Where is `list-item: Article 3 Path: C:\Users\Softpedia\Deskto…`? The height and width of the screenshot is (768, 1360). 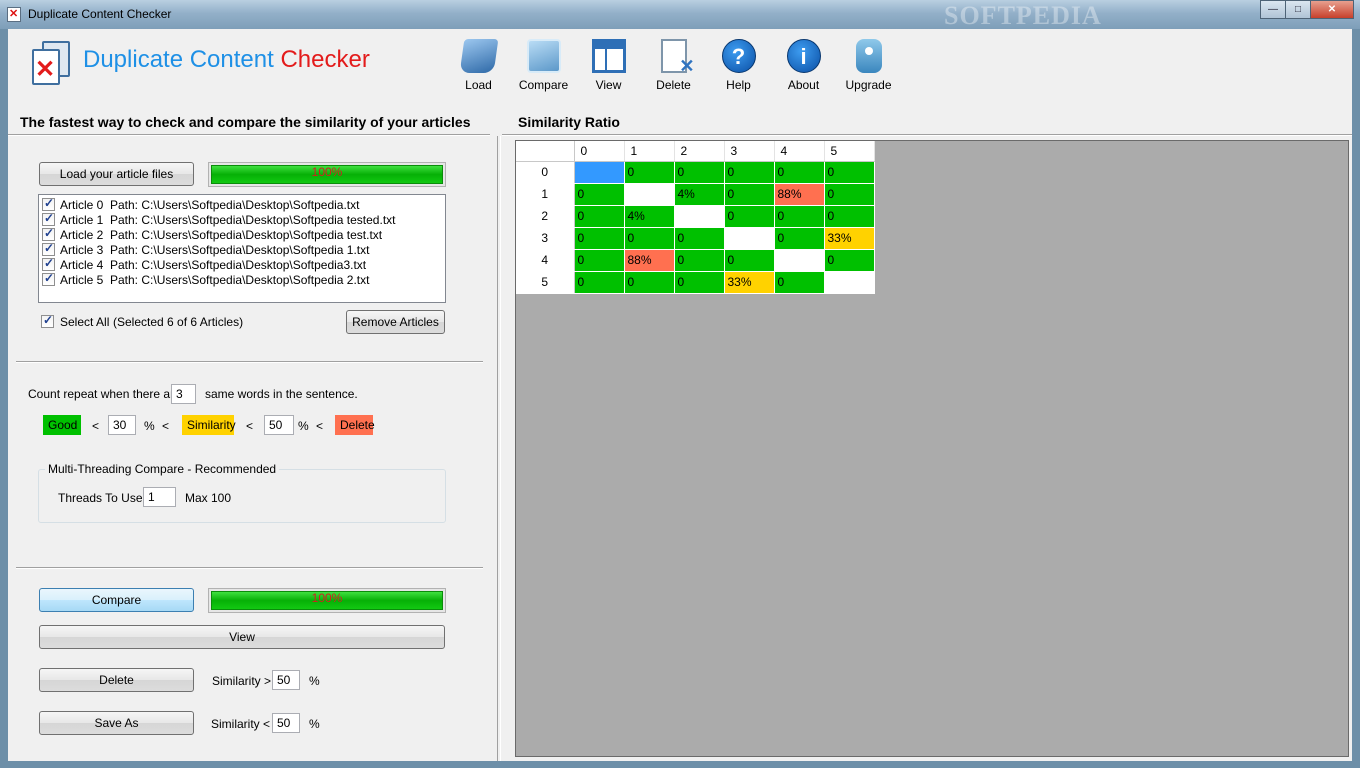
list-item: Article 3 Path: C:\Users\Softpedia\Deskto… is located at coordinates (242, 249).